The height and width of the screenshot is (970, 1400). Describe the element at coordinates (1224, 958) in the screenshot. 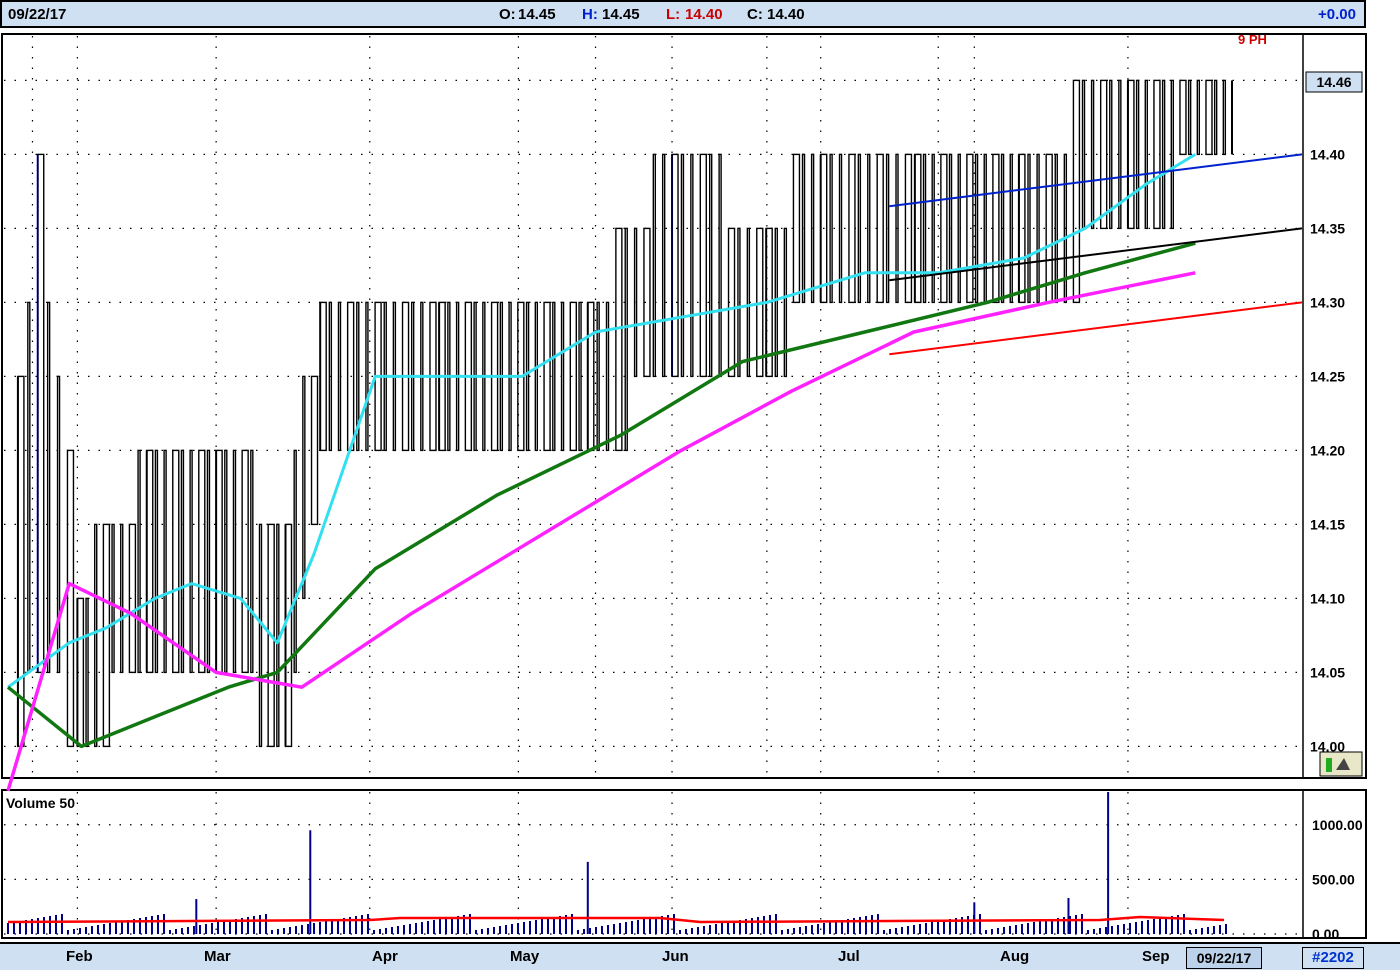

I see `current-date-box: 09/22/17` at that location.